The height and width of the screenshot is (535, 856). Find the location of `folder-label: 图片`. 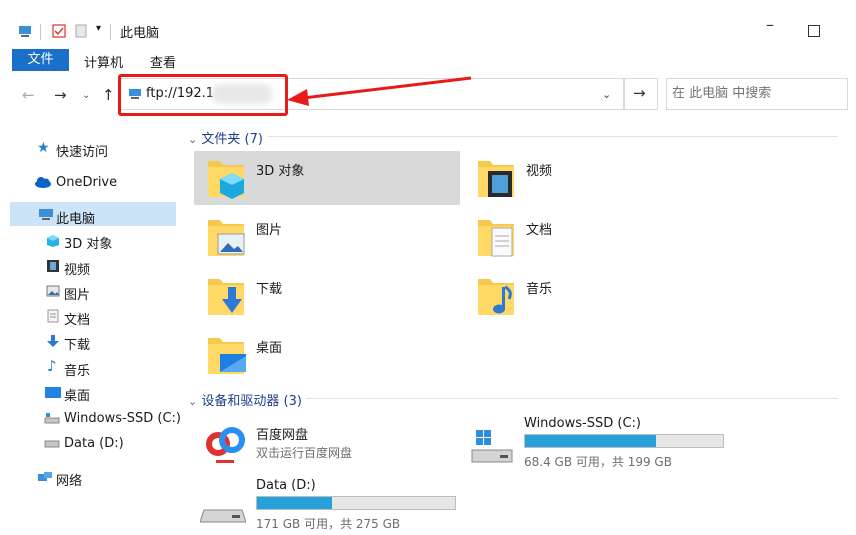

folder-label: 图片 is located at coordinates (269, 230).